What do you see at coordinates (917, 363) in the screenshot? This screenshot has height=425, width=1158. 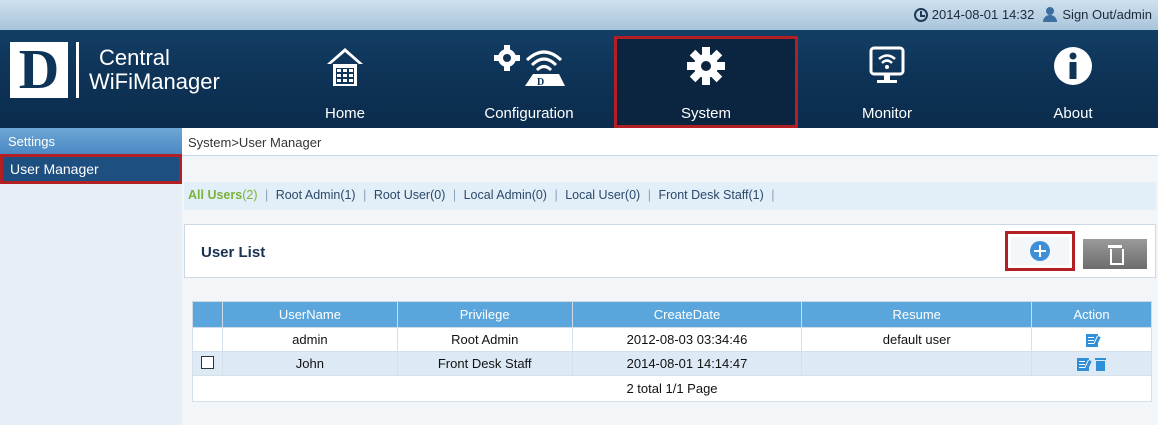 I see `cell-resume` at bounding box center [917, 363].